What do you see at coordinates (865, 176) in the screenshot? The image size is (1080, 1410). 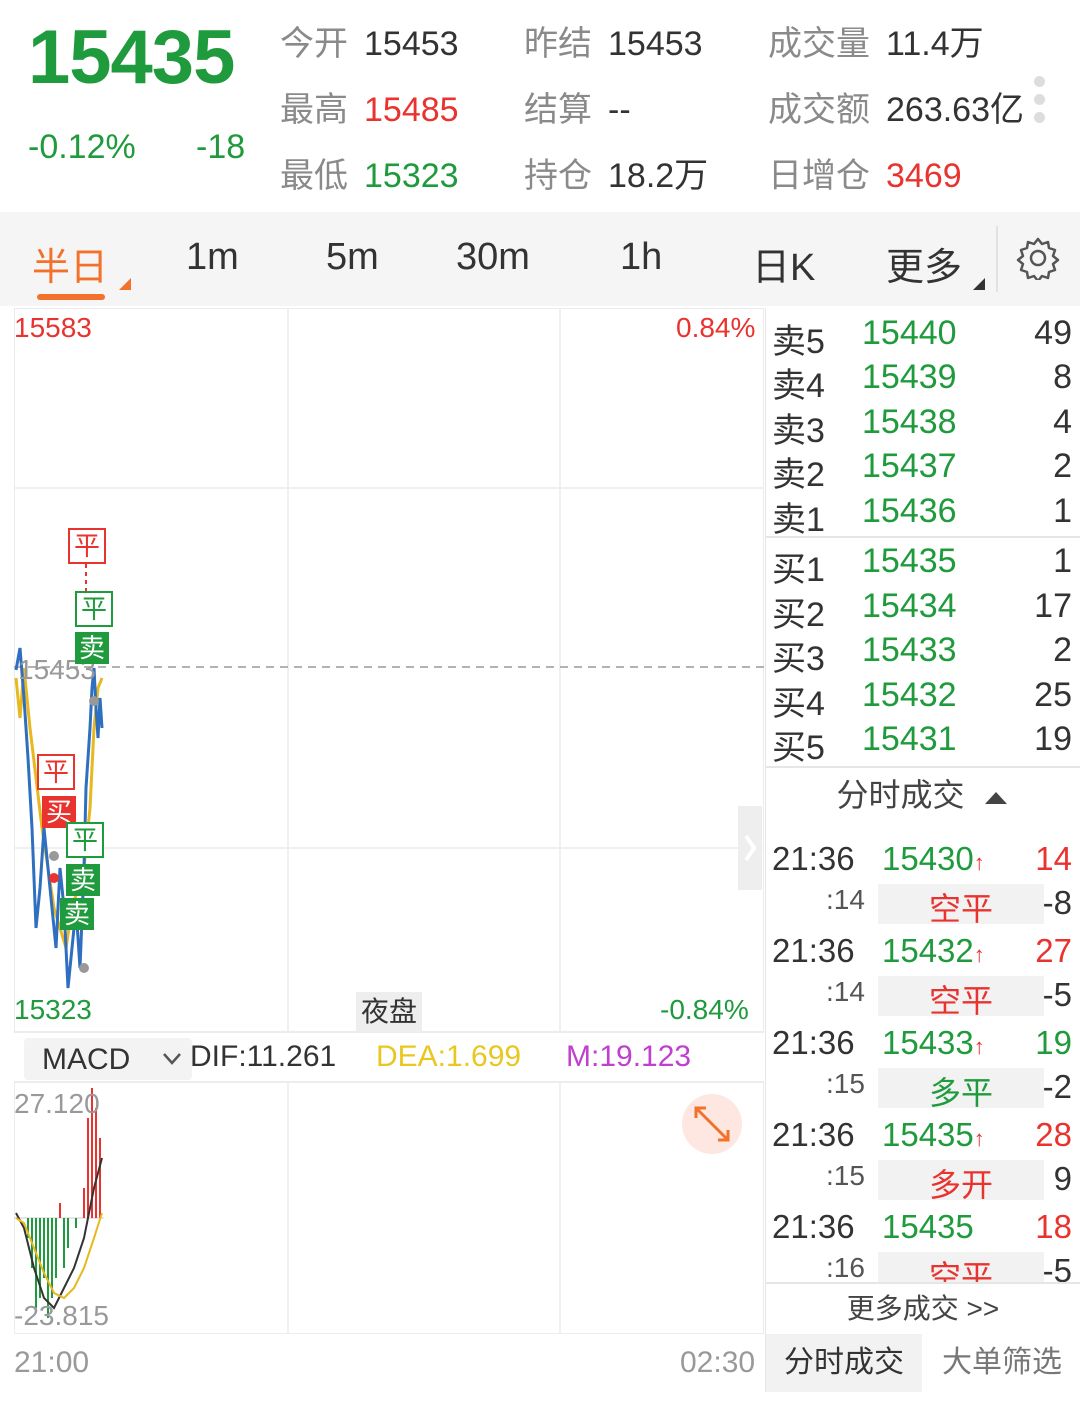 I see `stat-oi-change: 日增仓 3469` at bounding box center [865, 176].